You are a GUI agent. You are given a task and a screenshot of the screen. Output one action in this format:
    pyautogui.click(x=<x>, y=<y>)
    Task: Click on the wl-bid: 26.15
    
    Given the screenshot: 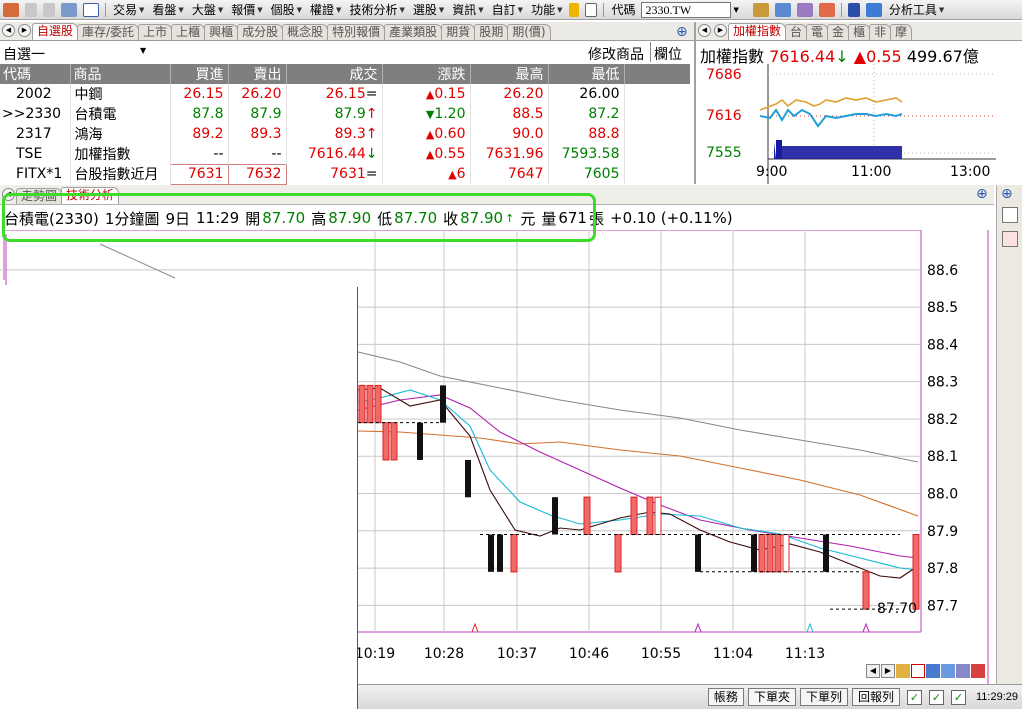 What is the action you would take?
    pyautogui.click(x=199, y=94)
    